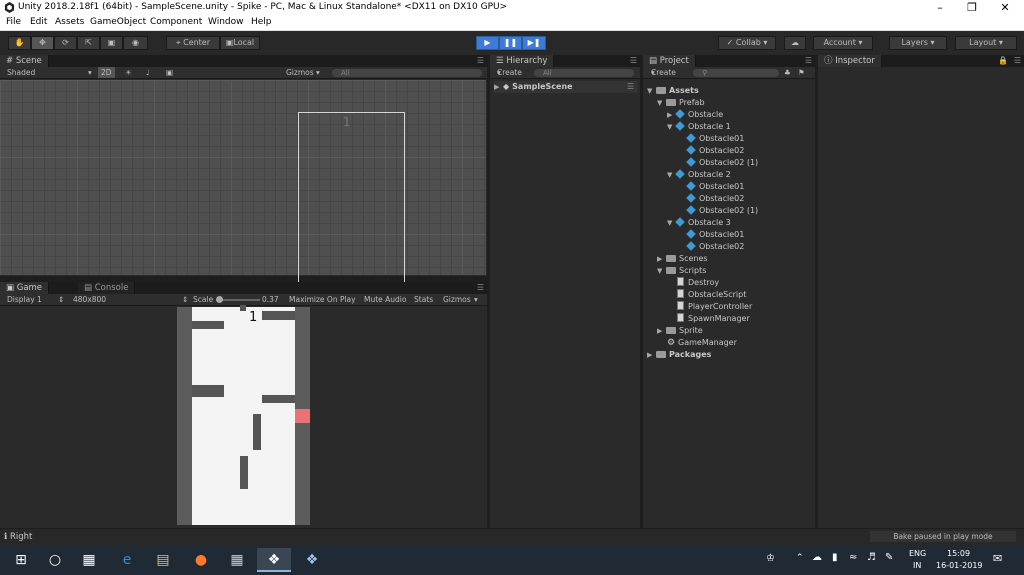 Image resolution: width=1024 pixels, height=575 pixels. Describe the element at coordinates (972, 8) in the screenshot. I see `maximize-icon: ❐` at that location.